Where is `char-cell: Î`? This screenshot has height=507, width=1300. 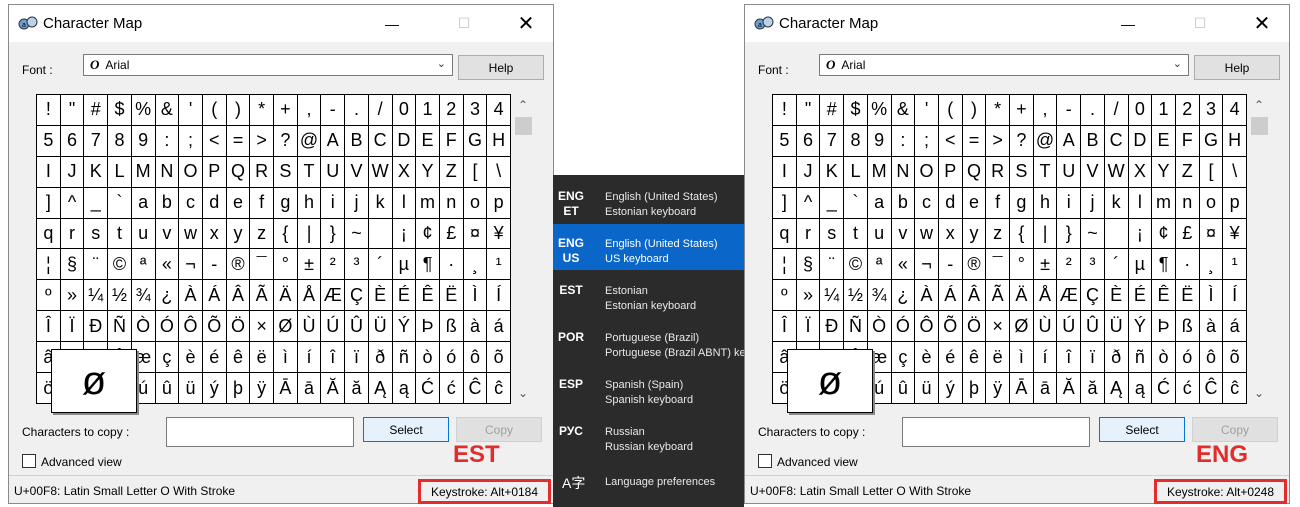
char-cell: Î is located at coordinates (785, 327).